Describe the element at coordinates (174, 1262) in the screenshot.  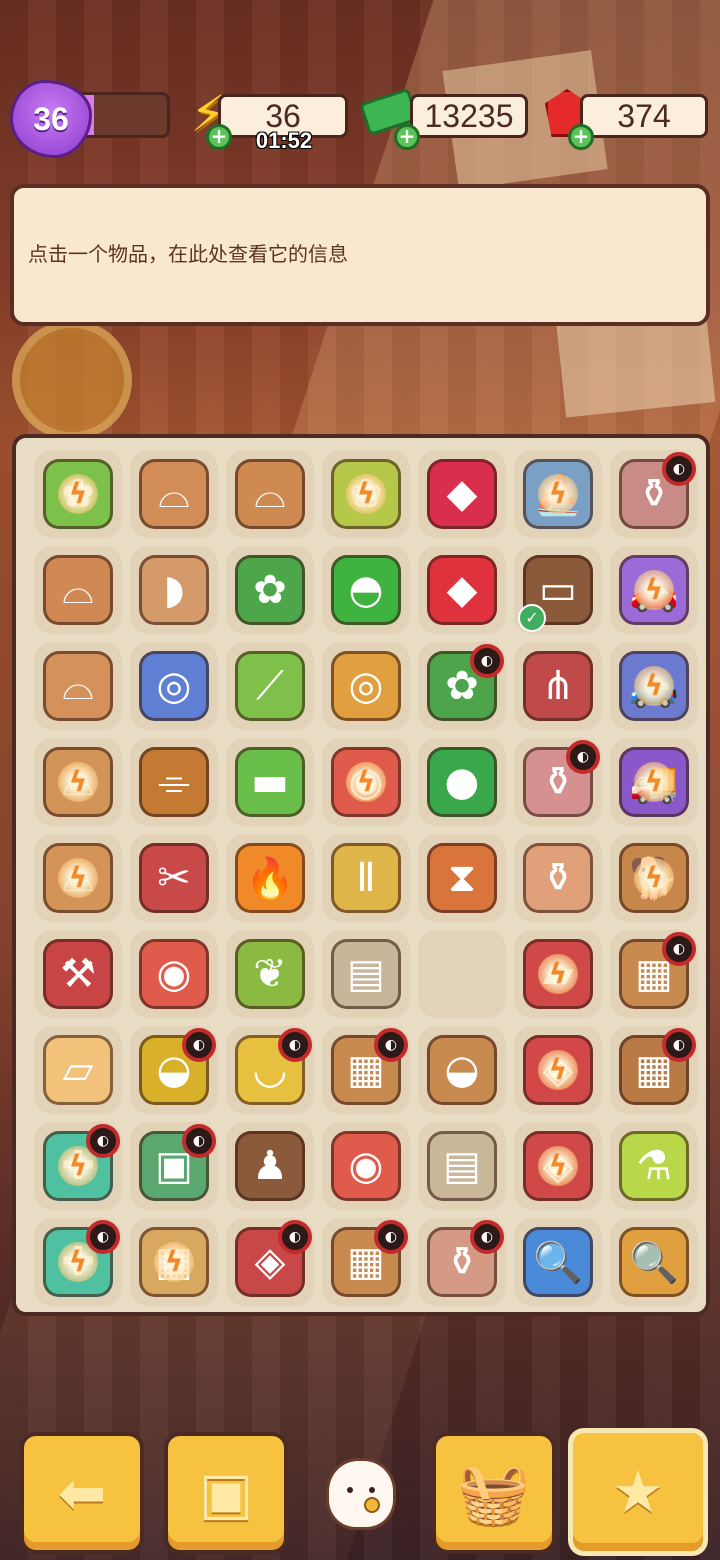
I see `board-cell: ▦ϟ` at that location.